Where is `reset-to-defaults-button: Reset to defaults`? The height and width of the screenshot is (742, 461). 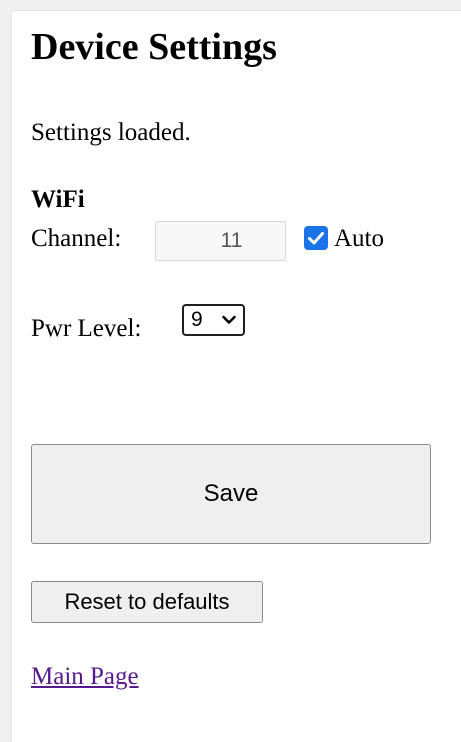
reset-to-defaults-button: Reset to defaults is located at coordinates (147, 602).